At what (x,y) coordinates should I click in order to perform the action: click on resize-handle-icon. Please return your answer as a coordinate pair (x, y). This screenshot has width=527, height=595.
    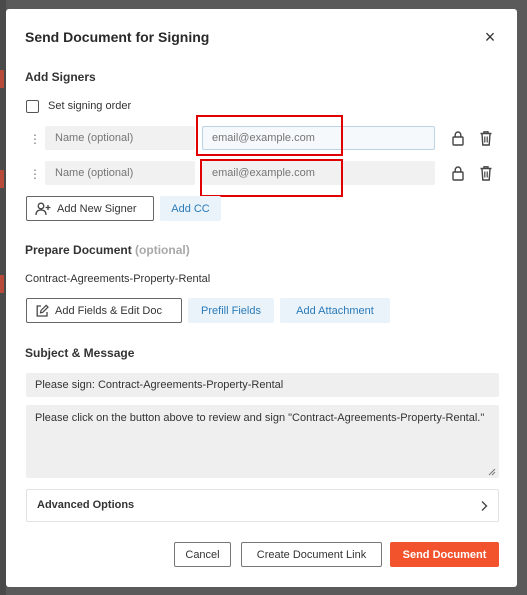
    Looking at the image, I should click on (492, 472).